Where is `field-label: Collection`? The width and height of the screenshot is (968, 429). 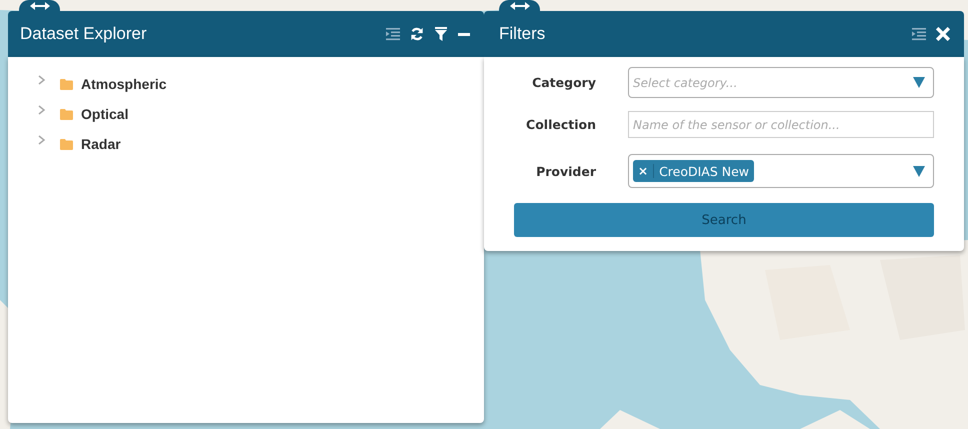
field-label: Collection is located at coordinates (560, 124).